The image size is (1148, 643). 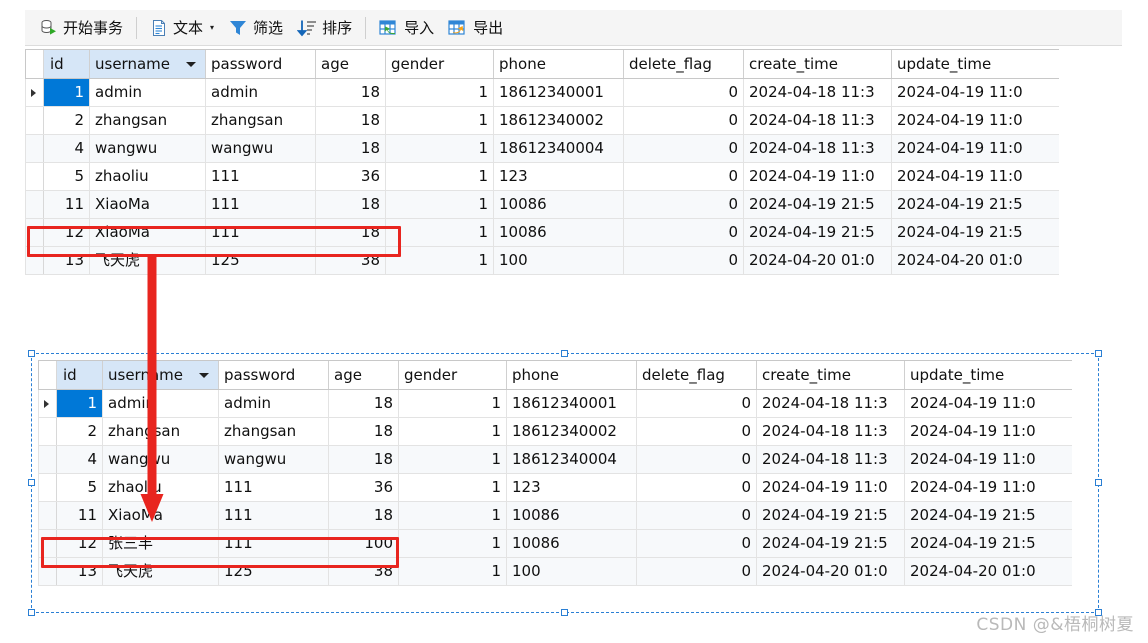 I want to click on resize-handle-bottom-left, so click(x=31, y=612).